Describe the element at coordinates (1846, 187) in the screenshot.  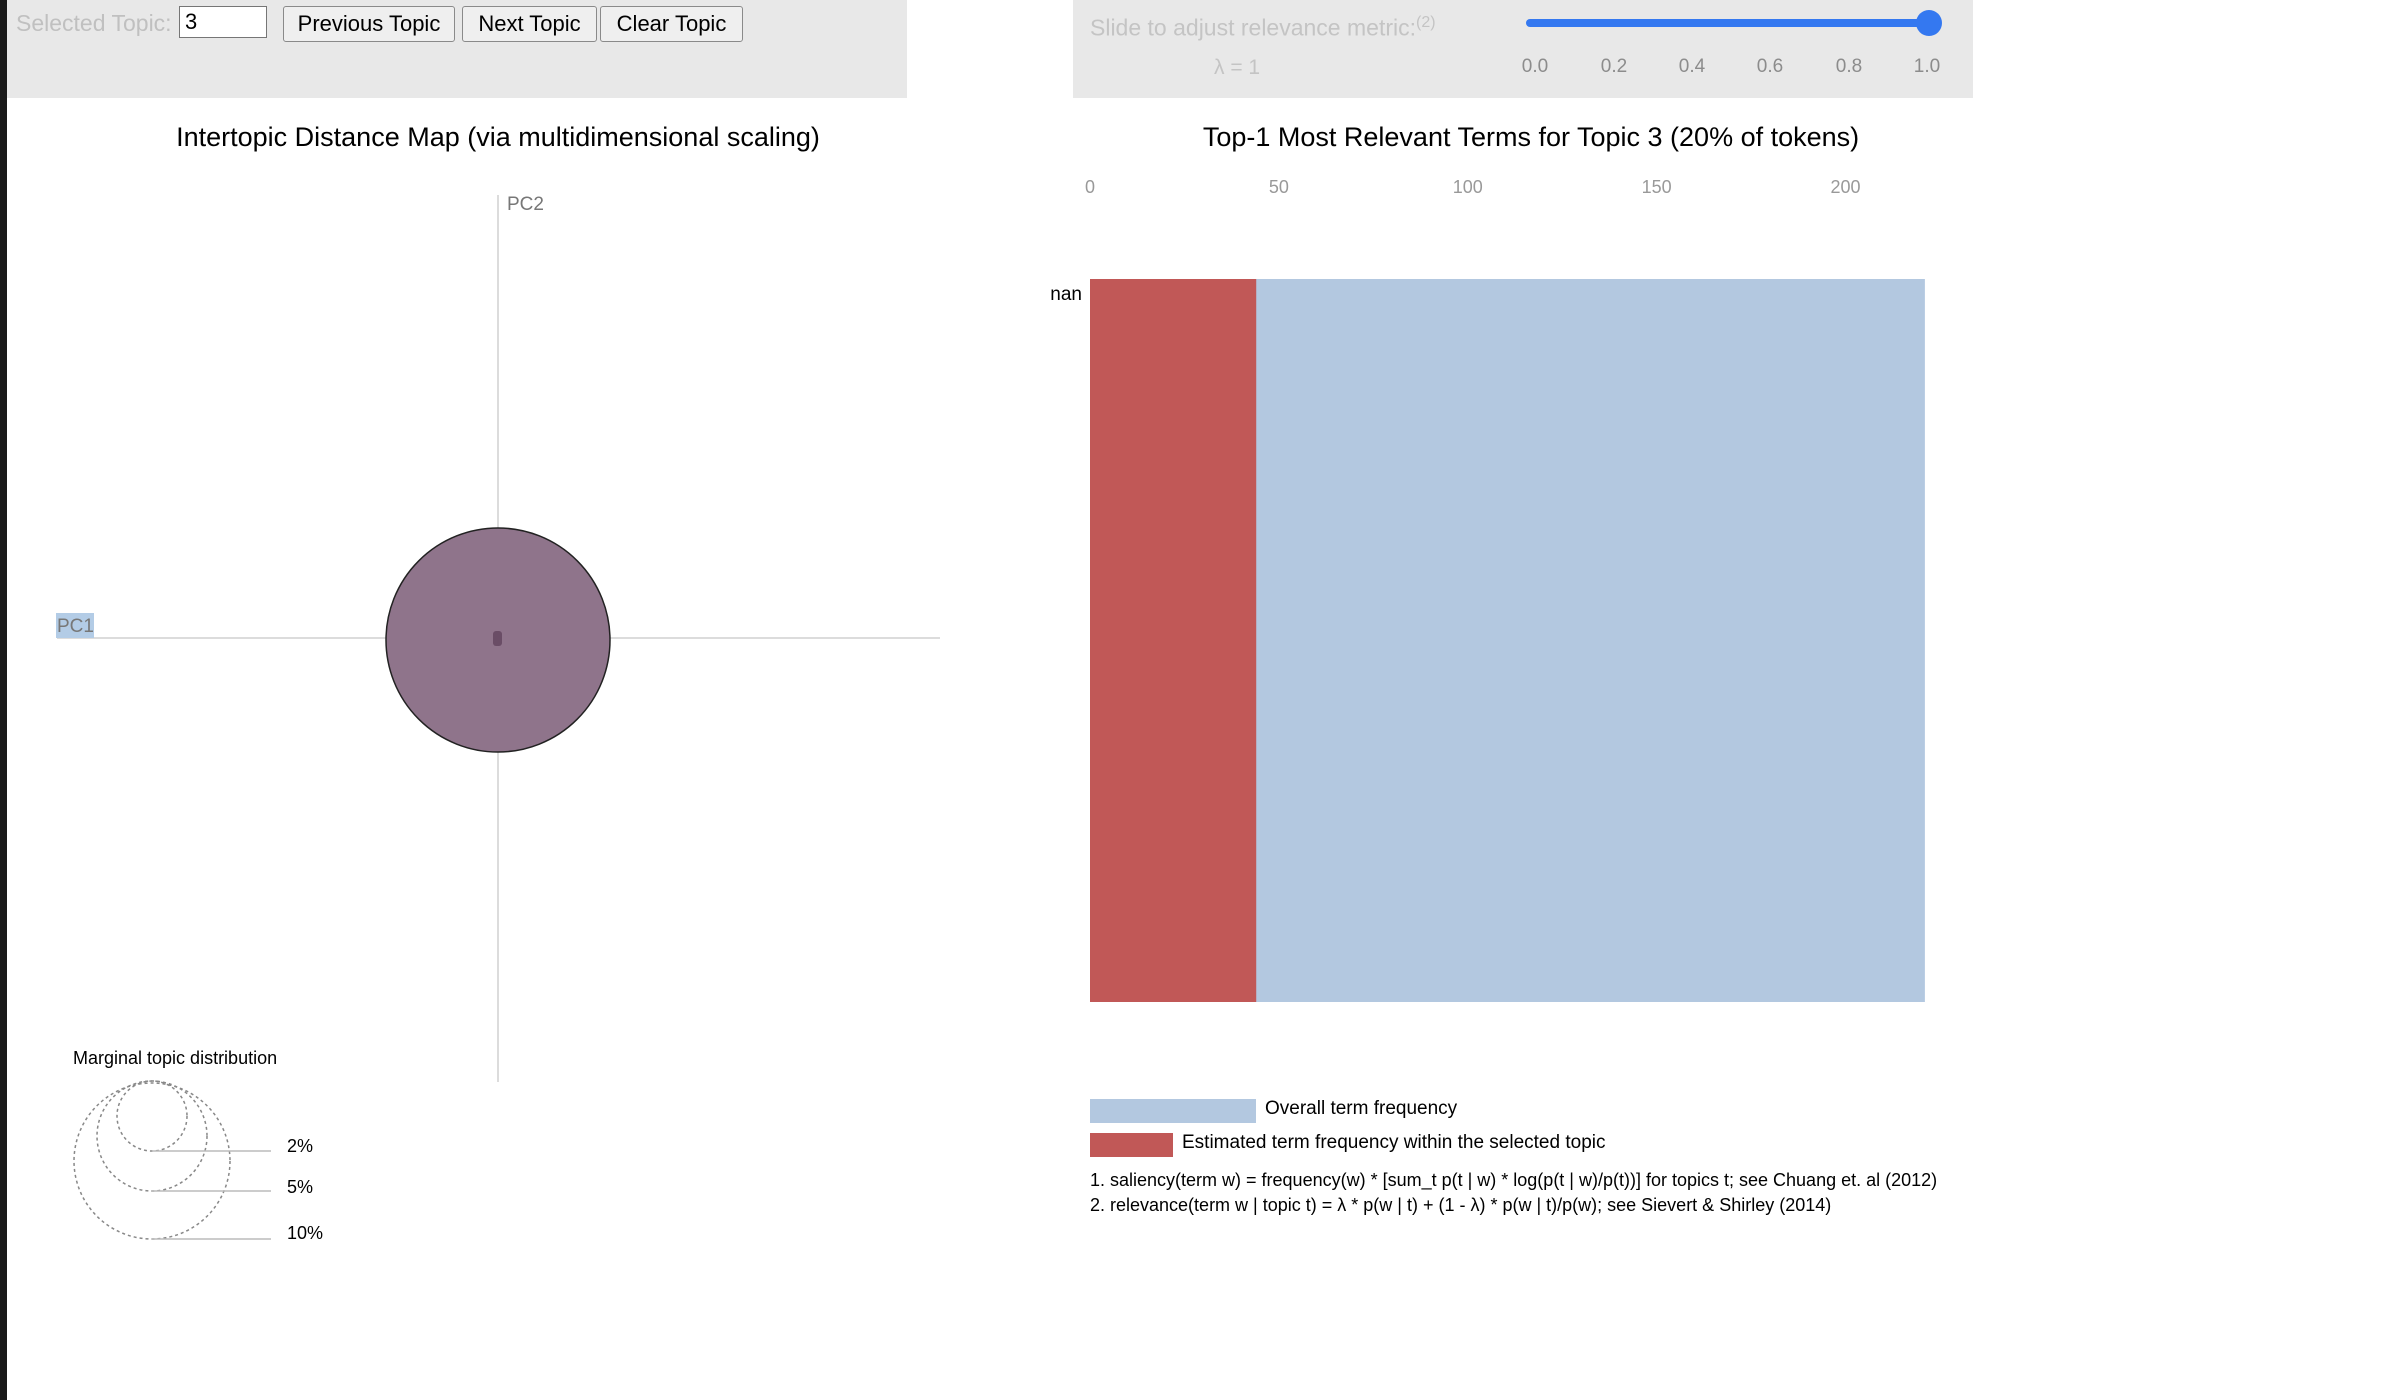
I see `bar-x-tick-label: 200` at that location.